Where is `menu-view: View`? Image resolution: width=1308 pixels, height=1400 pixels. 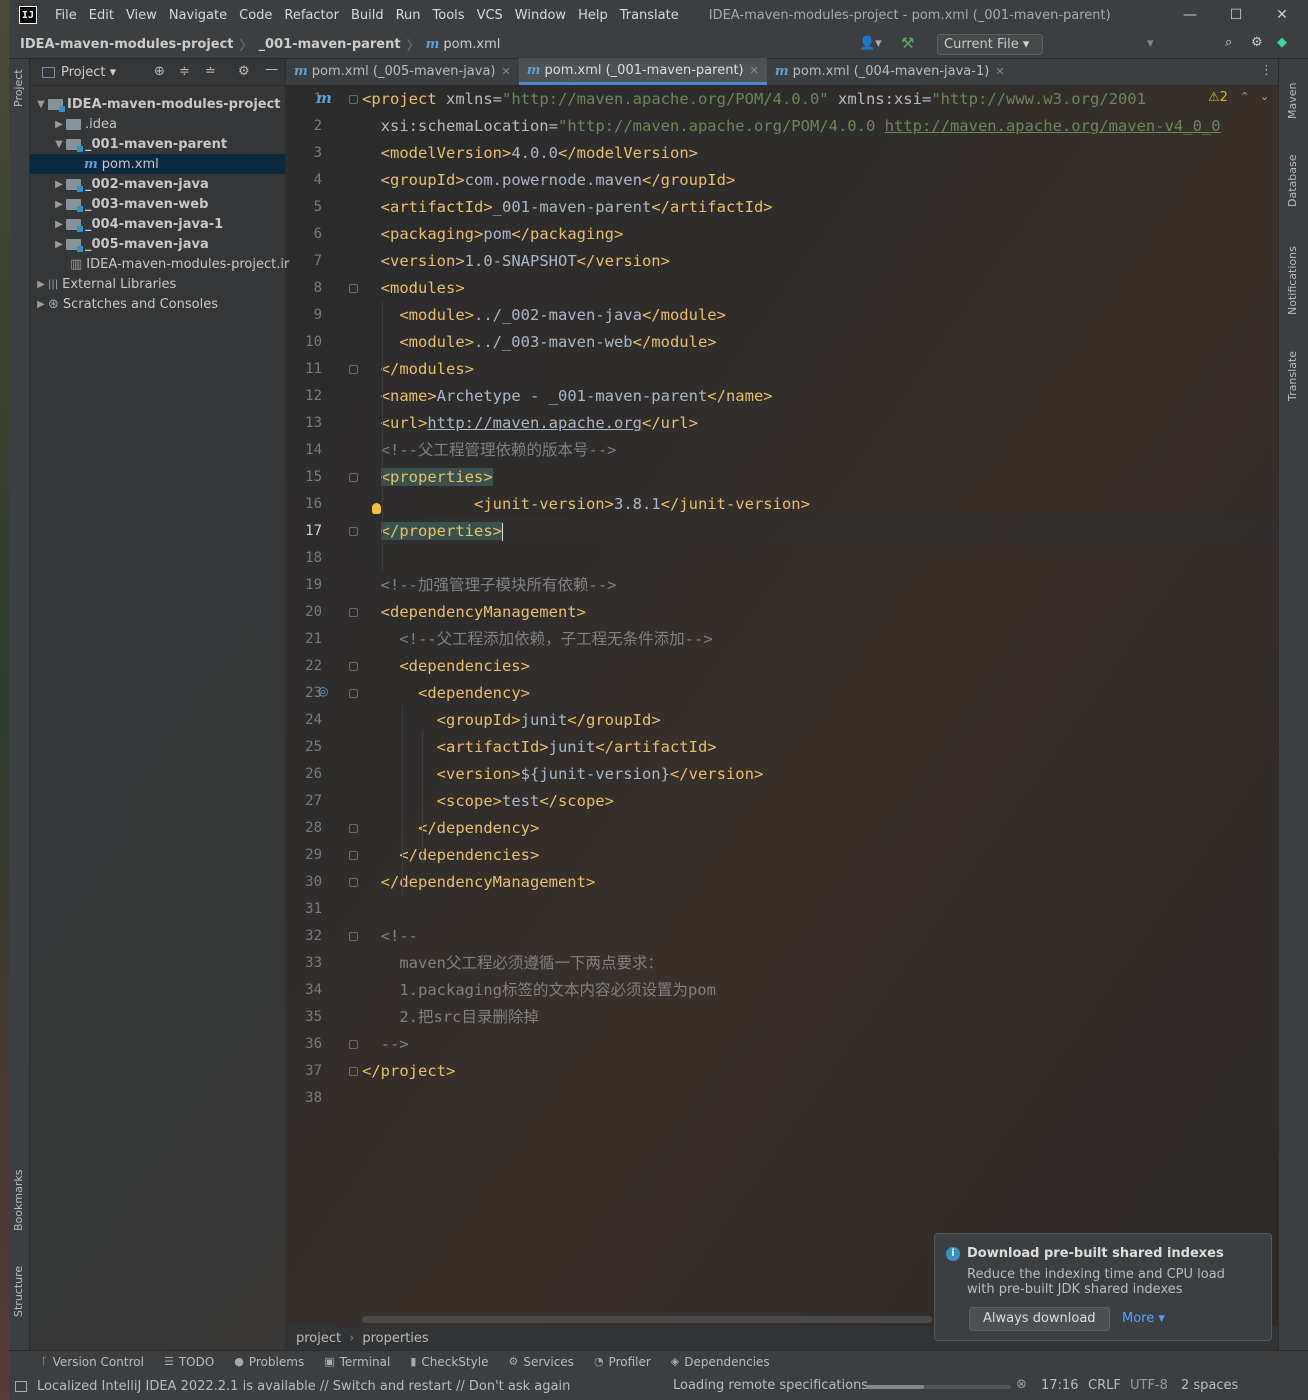 menu-view: View is located at coordinates (141, 15).